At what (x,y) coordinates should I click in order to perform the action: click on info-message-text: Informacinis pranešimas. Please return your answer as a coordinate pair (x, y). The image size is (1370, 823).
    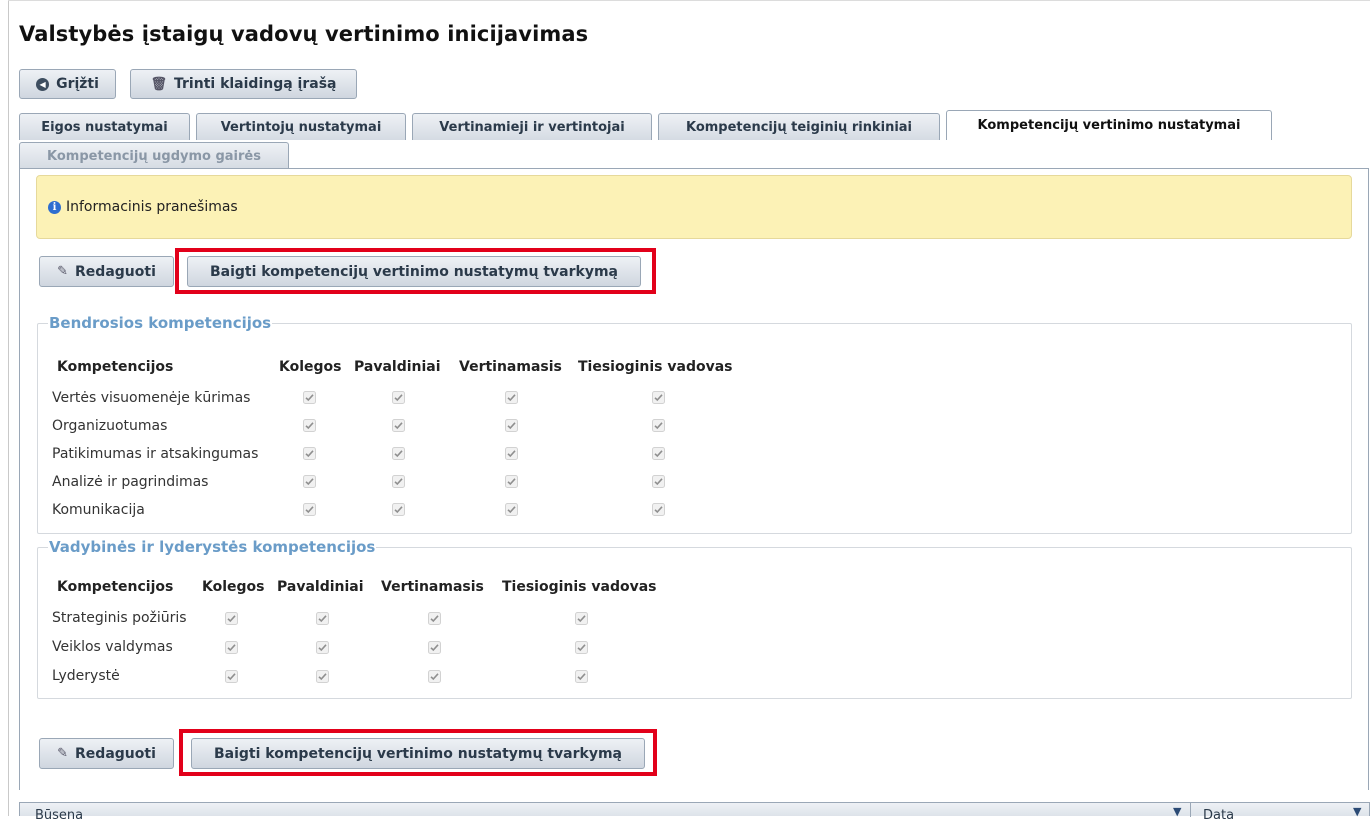
    Looking at the image, I should click on (152, 207).